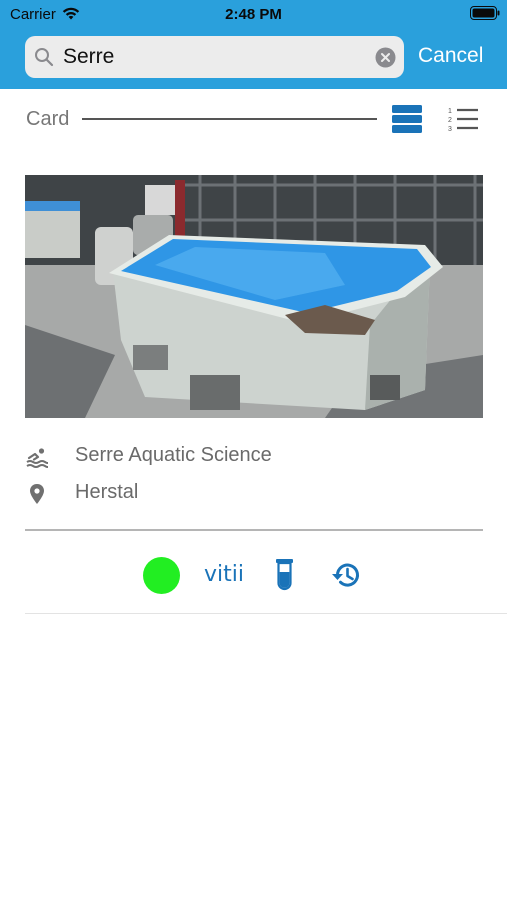 The image size is (507, 900). What do you see at coordinates (385, 57) in the screenshot?
I see `clear-icon` at bounding box center [385, 57].